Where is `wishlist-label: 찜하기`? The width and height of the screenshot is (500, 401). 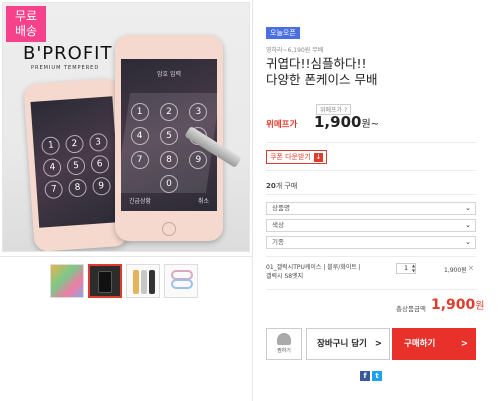 wishlist-label: 찜하기 is located at coordinates (284, 351).